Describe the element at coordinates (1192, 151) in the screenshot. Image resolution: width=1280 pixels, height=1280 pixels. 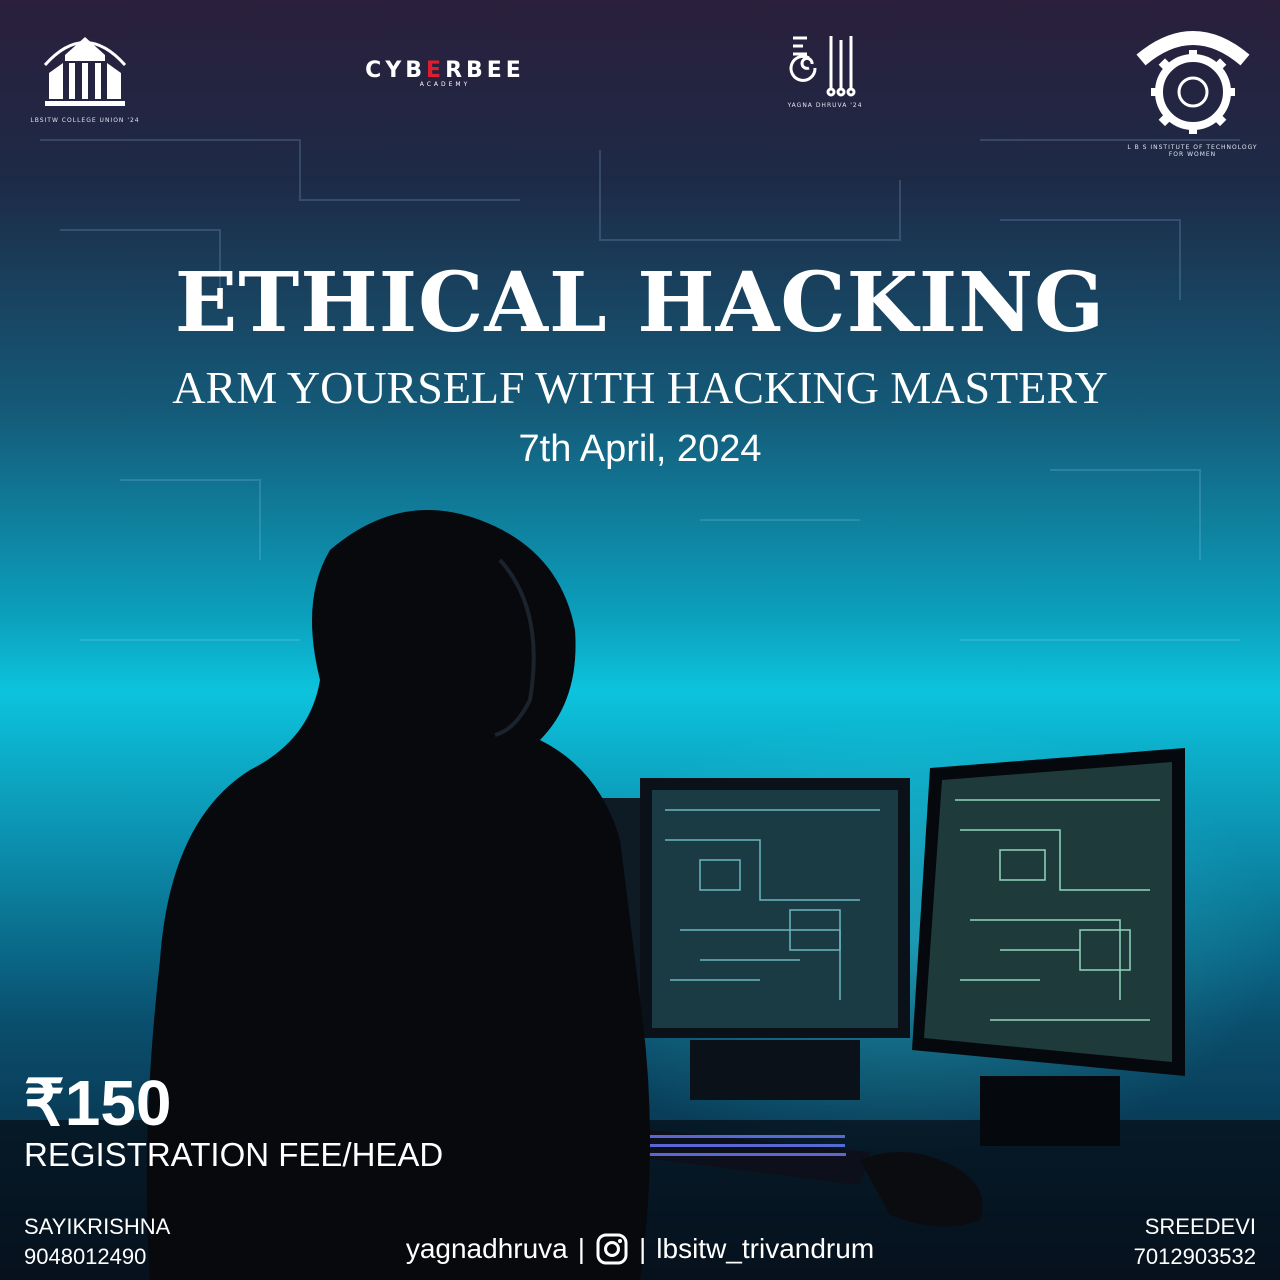
I see `lbs-logo-caption: L B S INSTITUTE OF TECHNOLOGY FOR WOMEN` at that location.